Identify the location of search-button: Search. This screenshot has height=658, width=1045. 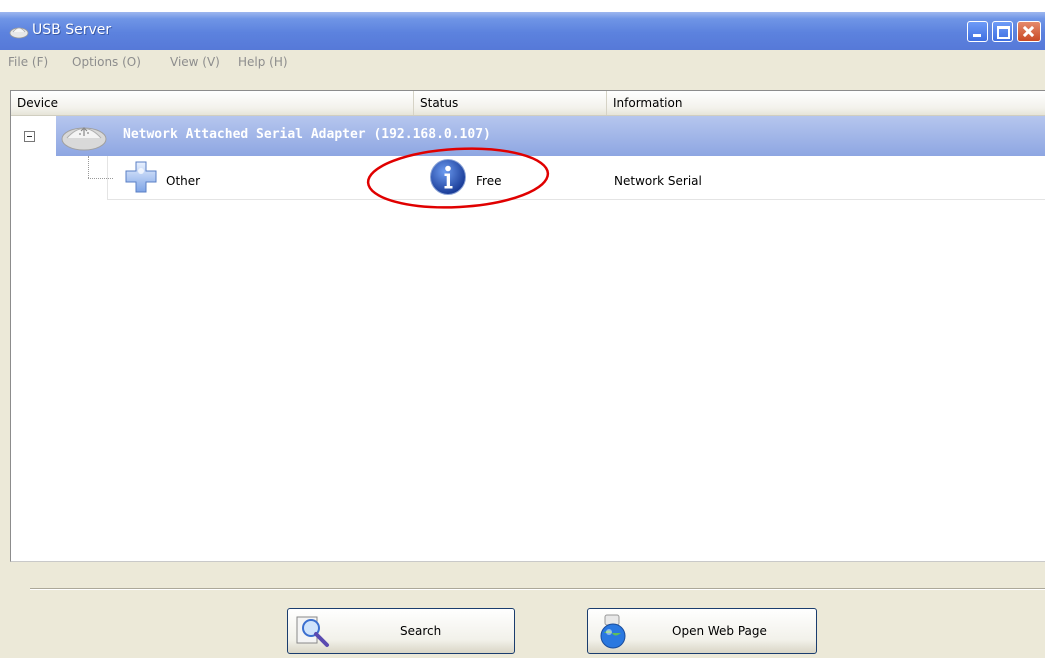
(401, 631).